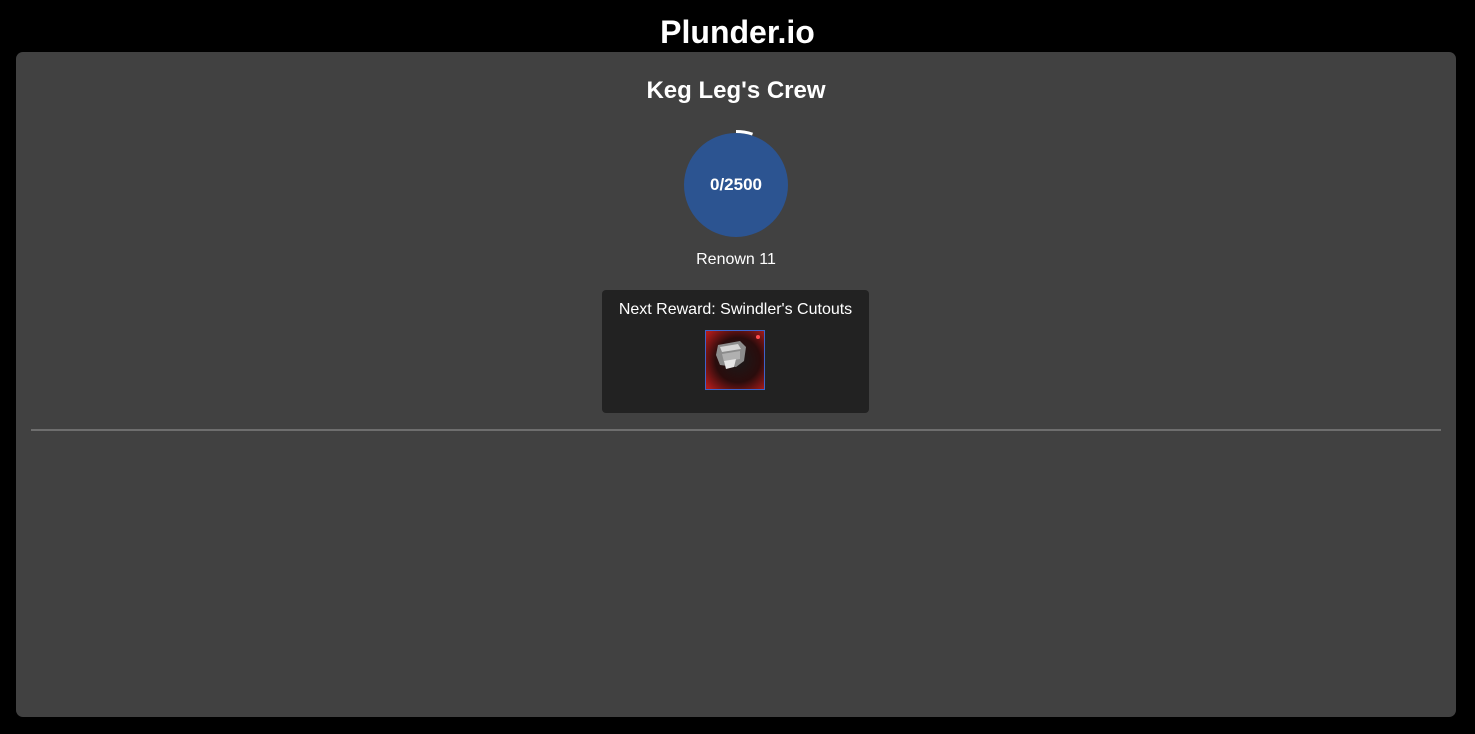 The width and height of the screenshot is (1475, 734). I want to click on reward-item-image, so click(735, 360).